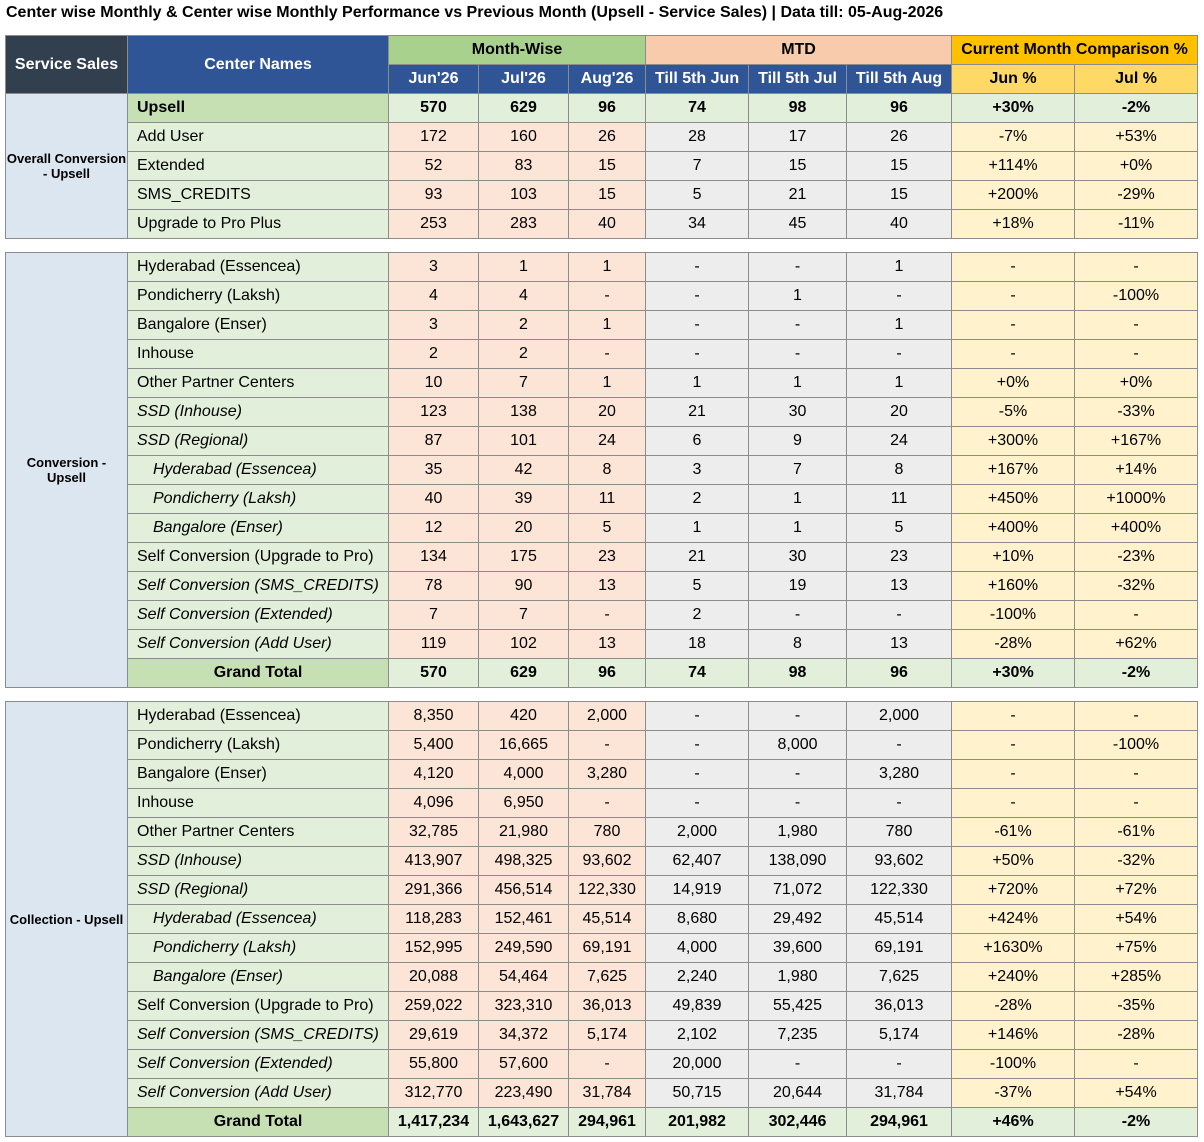 The image size is (1204, 1142). What do you see at coordinates (899, 108) in the screenshot?
I see `mtd-value-cell: 96` at bounding box center [899, 108].